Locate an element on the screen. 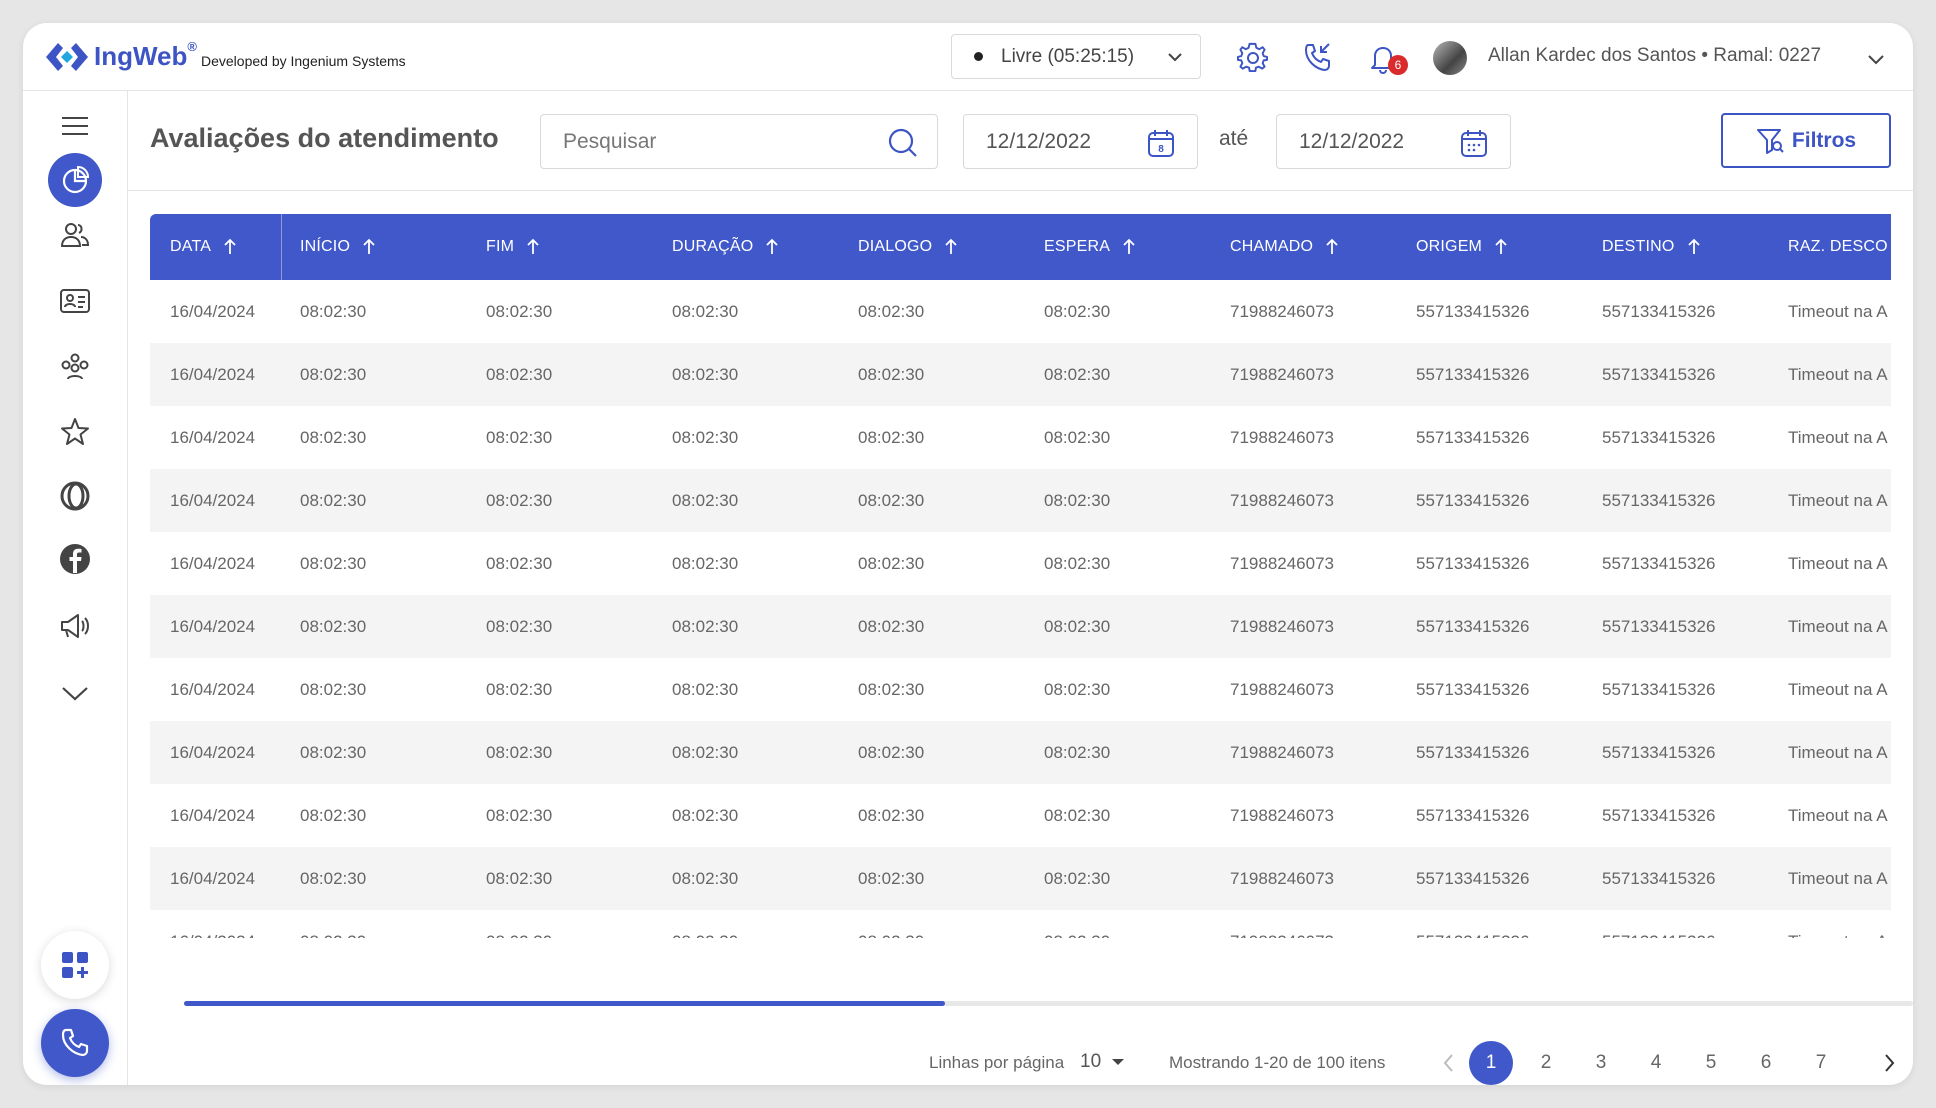 This screenshot has width=1936, height=1108. sidebar-item-dashboard is located at coordinates (75, 180).